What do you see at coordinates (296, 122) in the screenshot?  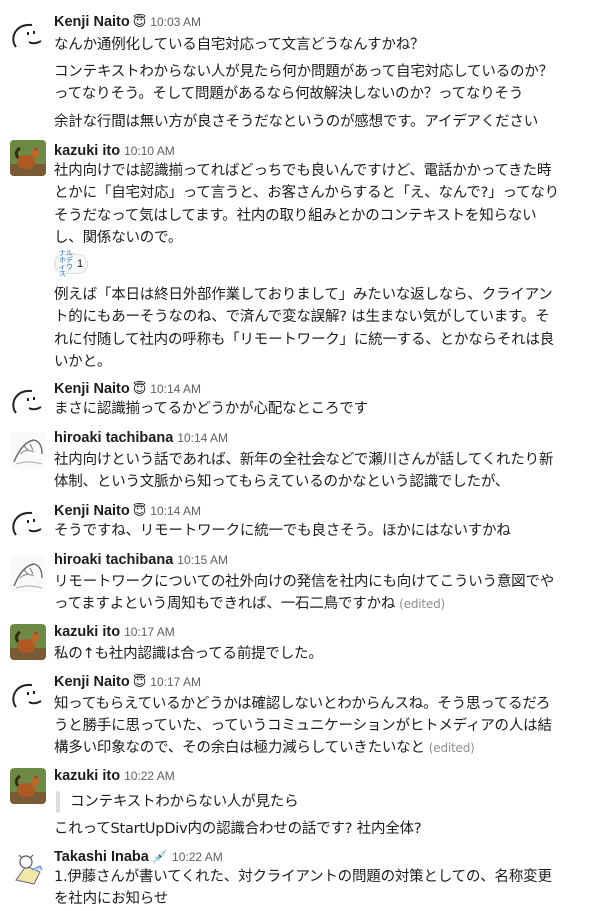 I see `message-text: 余計な行間は無い方が良さそうだなというのが感想です。アイデアください` at bounding box center [296, 122].